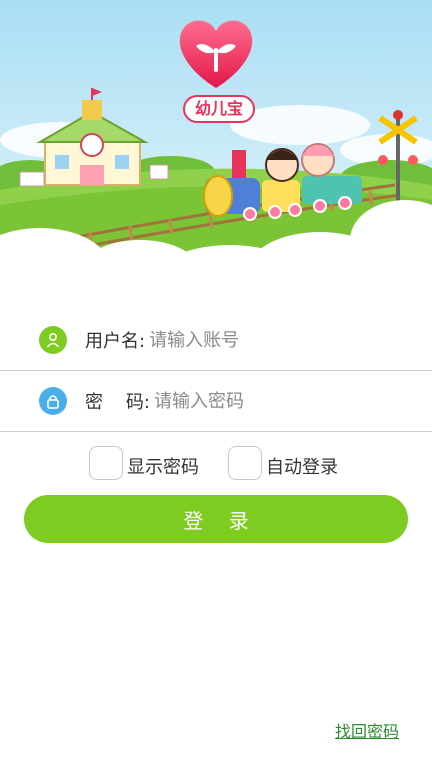 Image resolution: width=432 pixels, height=768 pixels. I want to click on login-button-label: 登 录, so click(216, 520).